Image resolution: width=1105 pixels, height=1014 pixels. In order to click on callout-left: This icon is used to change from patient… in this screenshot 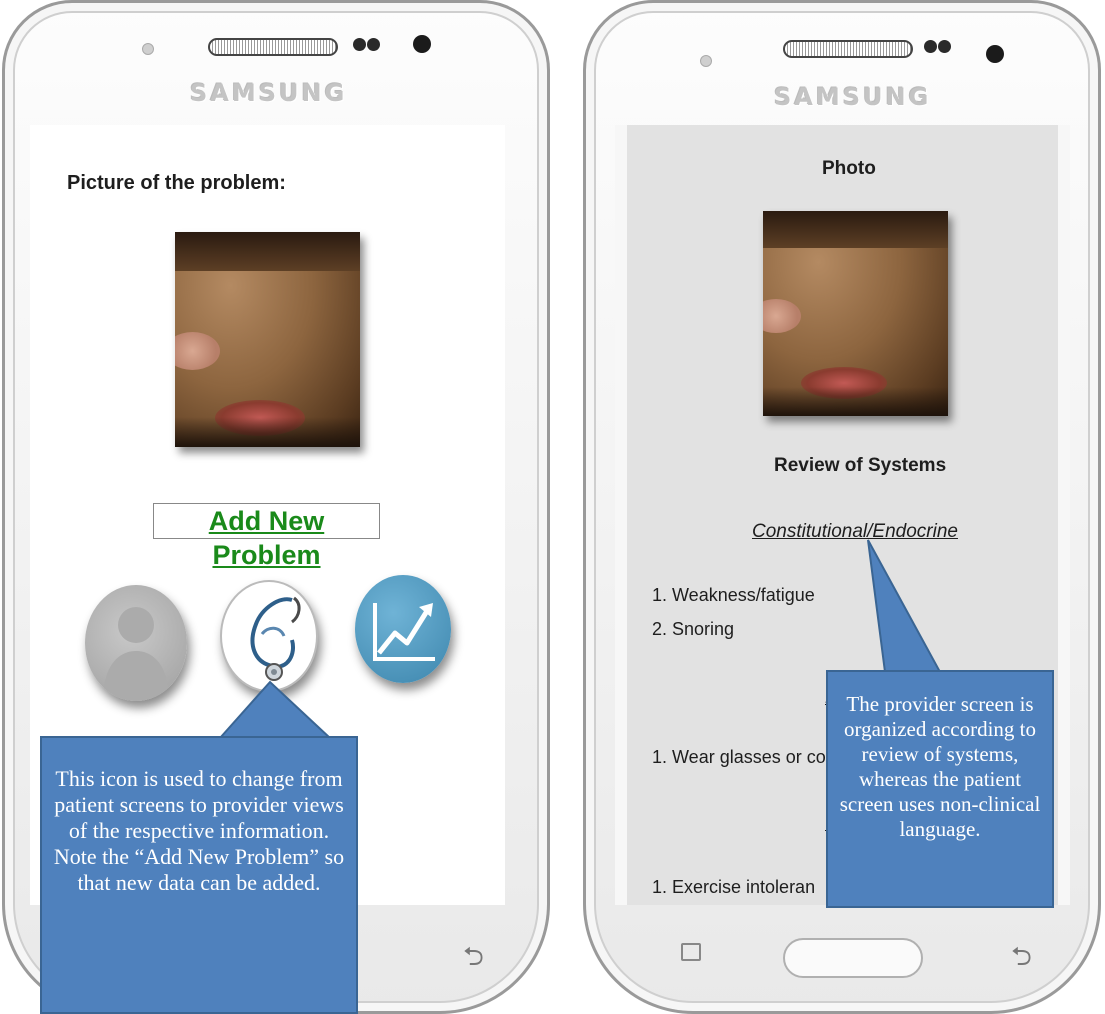, I will do `click(199, 875)`.